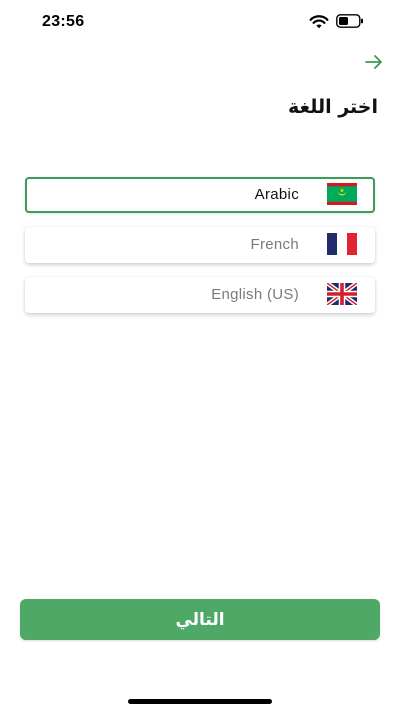 Image resolution: width=400 pixels, height=710 pixels. Describe the element at coordinates (63, 21) in the screenshot. I see `status-time: 23:56` at that location.